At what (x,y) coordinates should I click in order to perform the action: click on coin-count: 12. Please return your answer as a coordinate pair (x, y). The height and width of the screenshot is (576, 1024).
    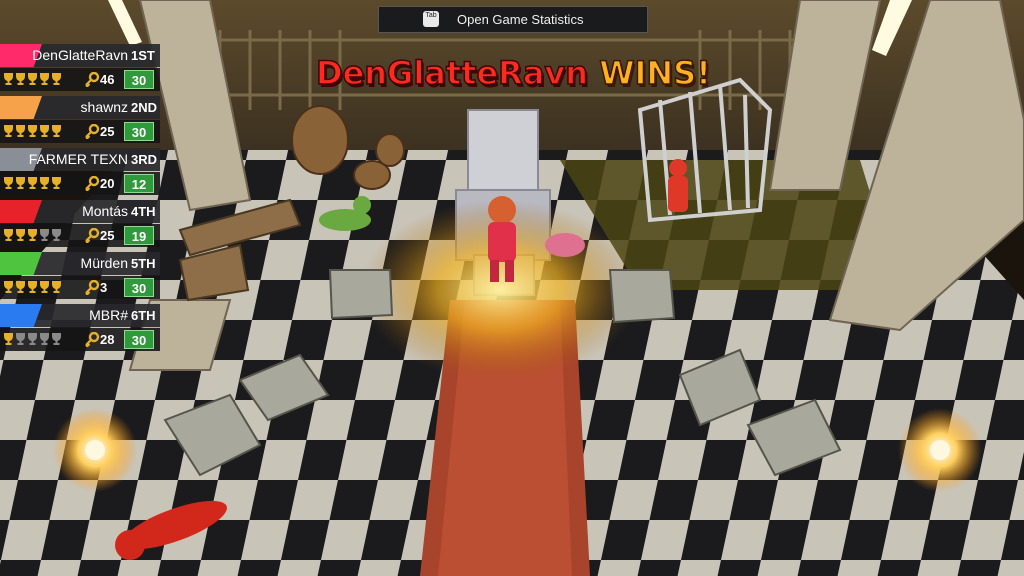
    Looking at the image, I should click on (139, 183).